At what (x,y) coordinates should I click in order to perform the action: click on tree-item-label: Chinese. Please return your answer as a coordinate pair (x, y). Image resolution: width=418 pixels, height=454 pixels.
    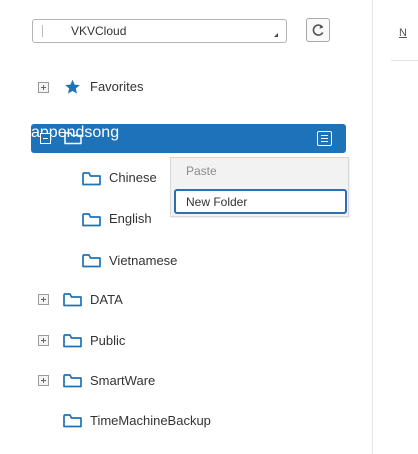
    Looking at the image, I should click on (133, 177).